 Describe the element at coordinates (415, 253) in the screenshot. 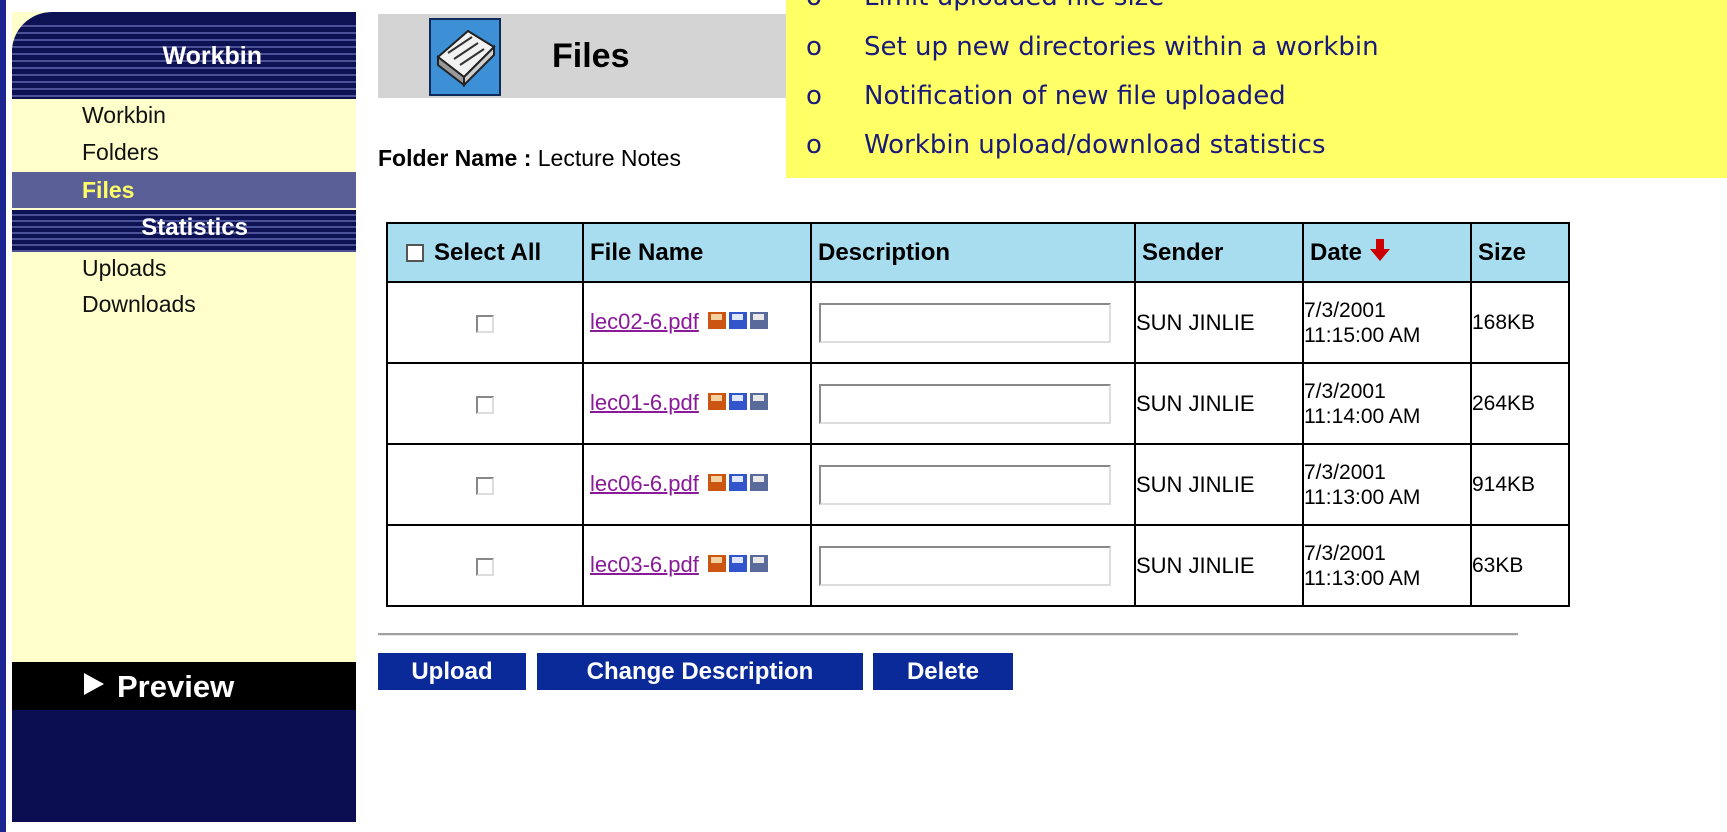

I see `select-all-checkbox` at that location.